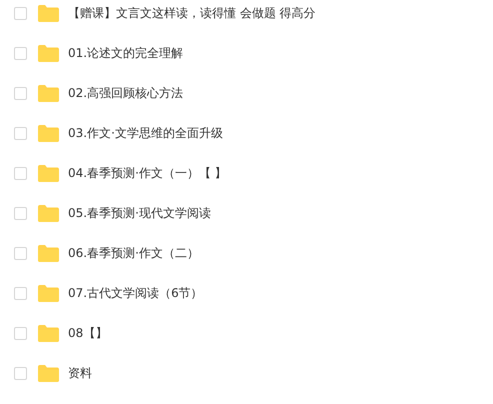  Describe the element at coordinates (135, 293) in the screenshot. I see `folder-name: 07.古代文学阅读（6节）` at that location.